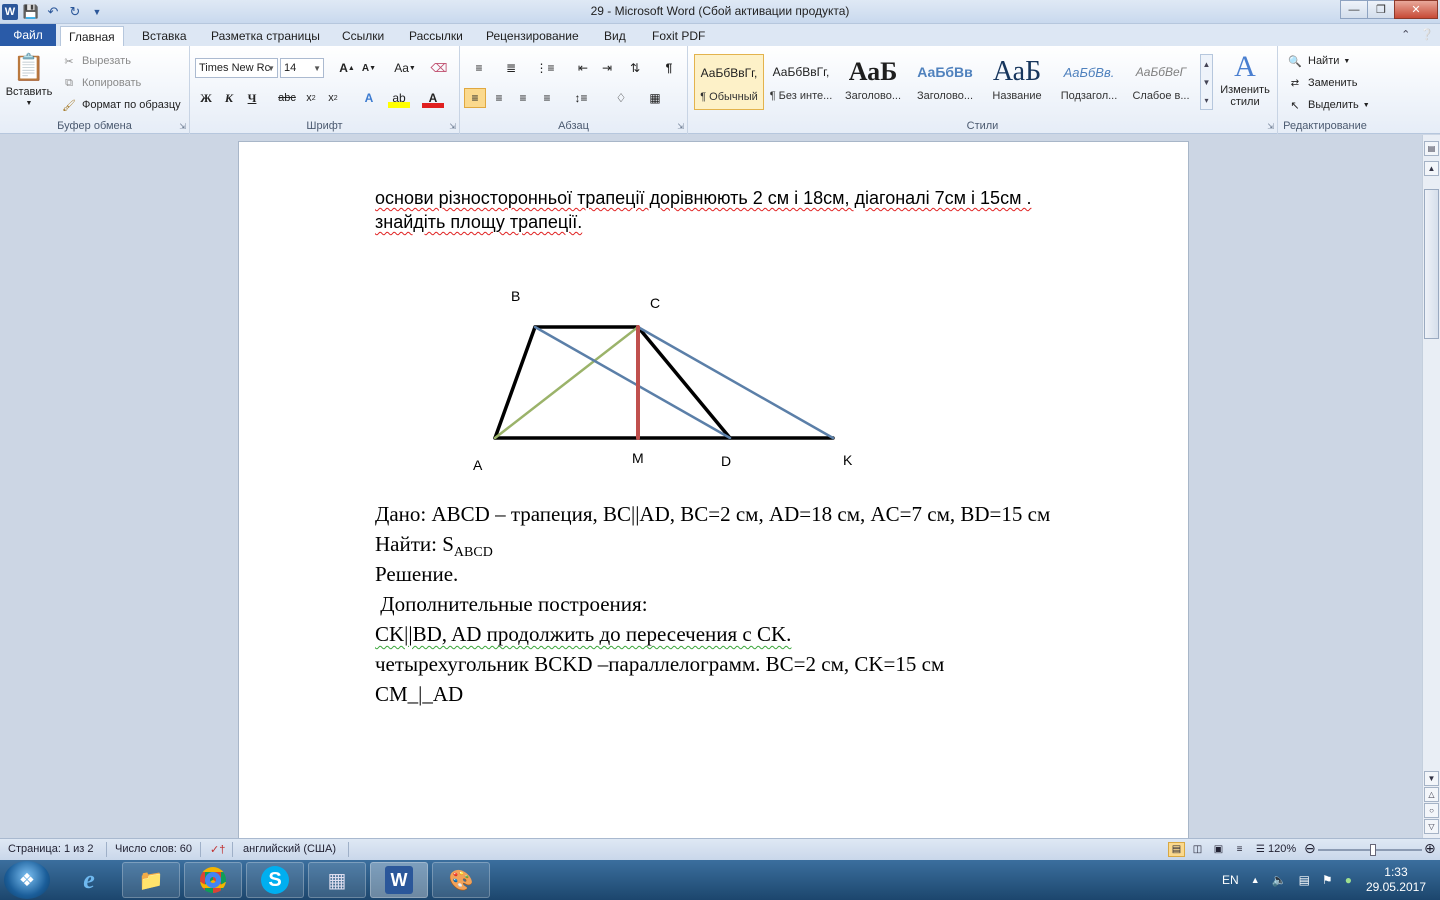 This screenshot has height=900, width=1440. Describe the element at coordinates (100, 83) in the screenshot. I see `copy-button: ⧉ Копировать` at that location.